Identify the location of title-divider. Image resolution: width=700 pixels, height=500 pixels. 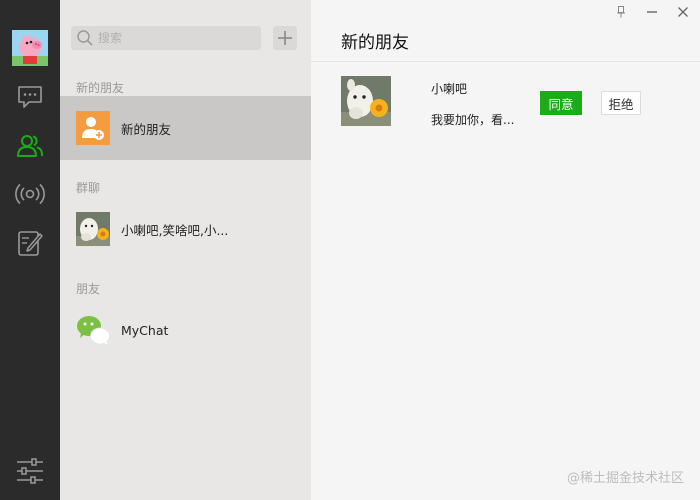
(505, 61).